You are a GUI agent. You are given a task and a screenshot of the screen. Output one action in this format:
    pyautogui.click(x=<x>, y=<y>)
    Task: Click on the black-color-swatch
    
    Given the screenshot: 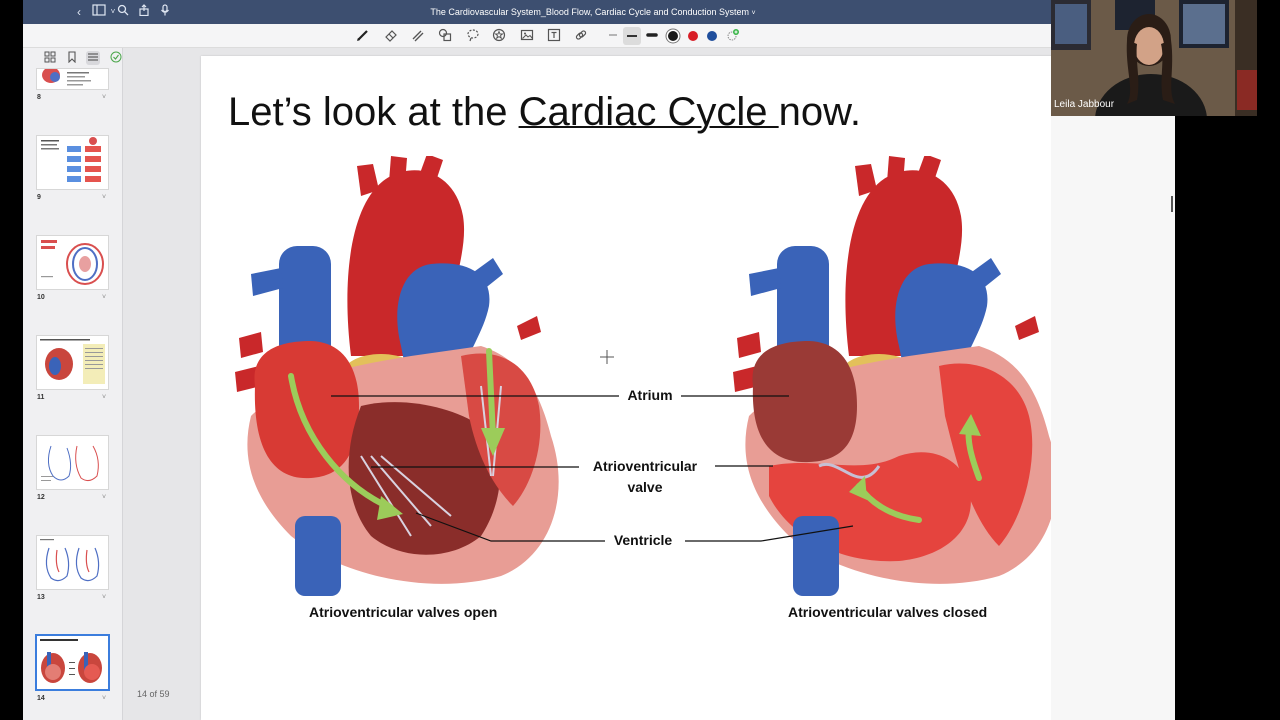 What is the action you would take?
    pyautogui.click(x=673, y=36)
    